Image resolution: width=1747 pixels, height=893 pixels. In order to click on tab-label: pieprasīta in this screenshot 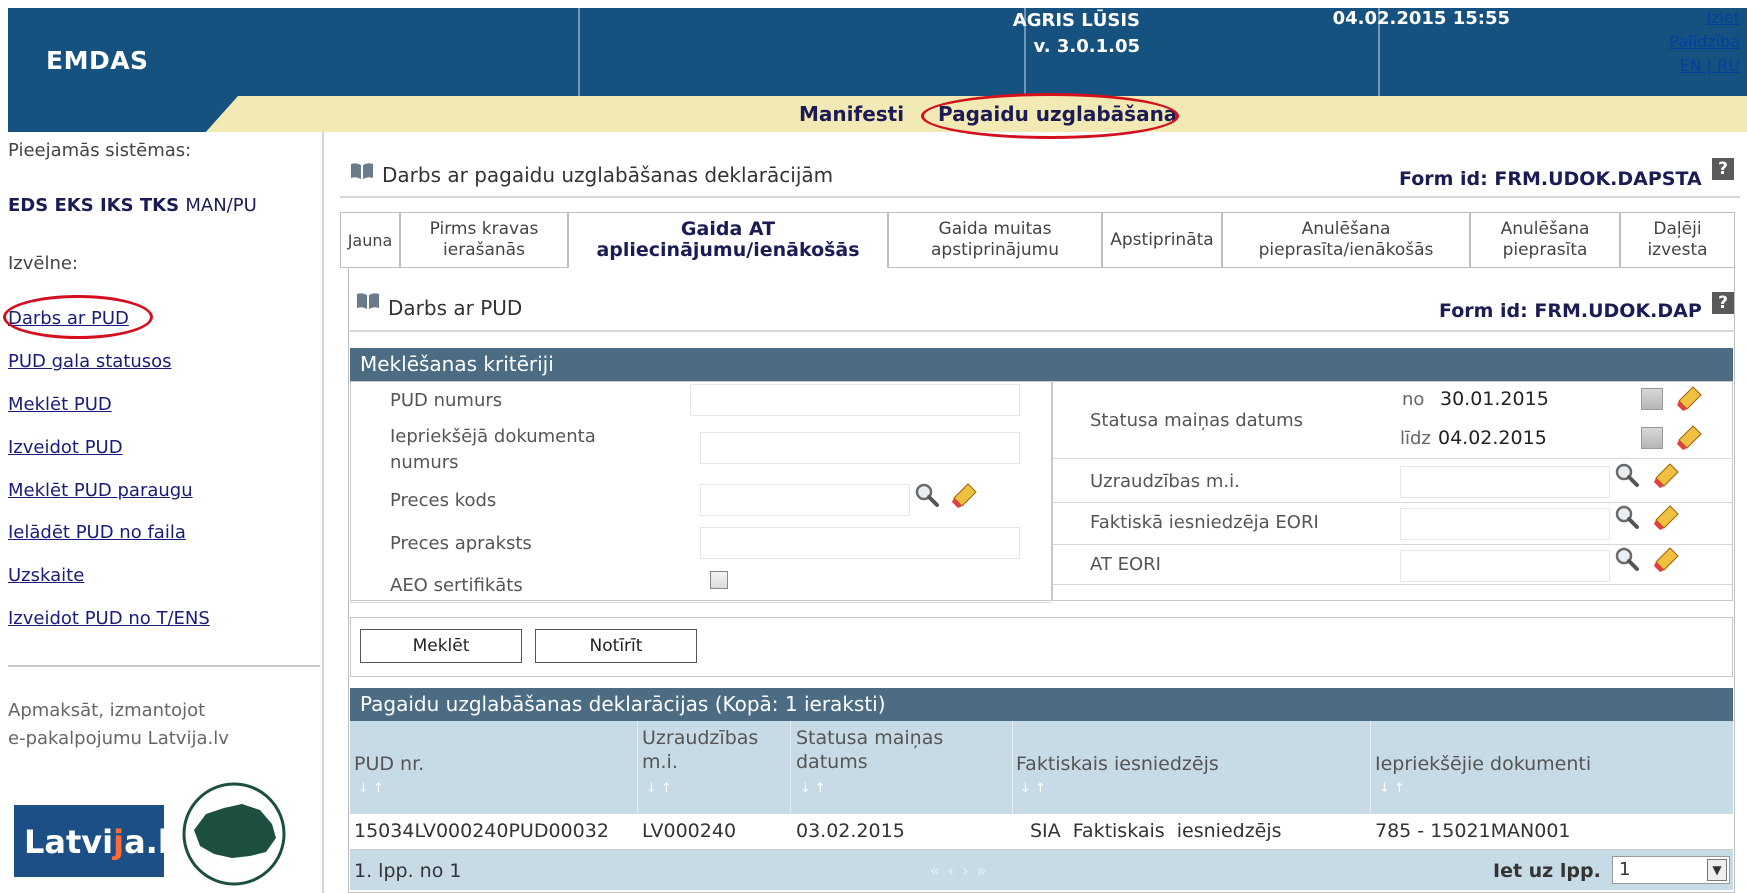, I will do `click(1545, 250)`.